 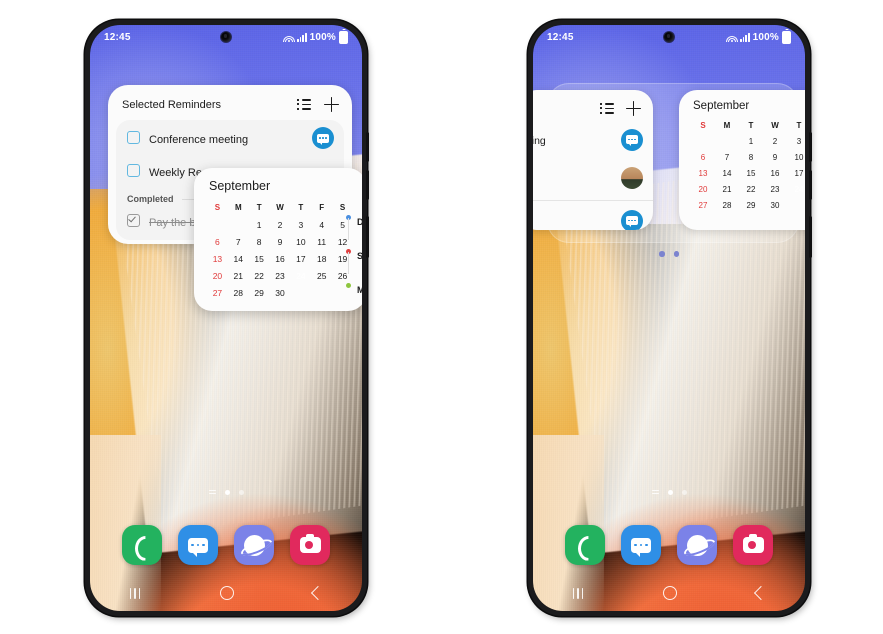 I want to click on reminder-item: eting, so click(x=593, y=141).